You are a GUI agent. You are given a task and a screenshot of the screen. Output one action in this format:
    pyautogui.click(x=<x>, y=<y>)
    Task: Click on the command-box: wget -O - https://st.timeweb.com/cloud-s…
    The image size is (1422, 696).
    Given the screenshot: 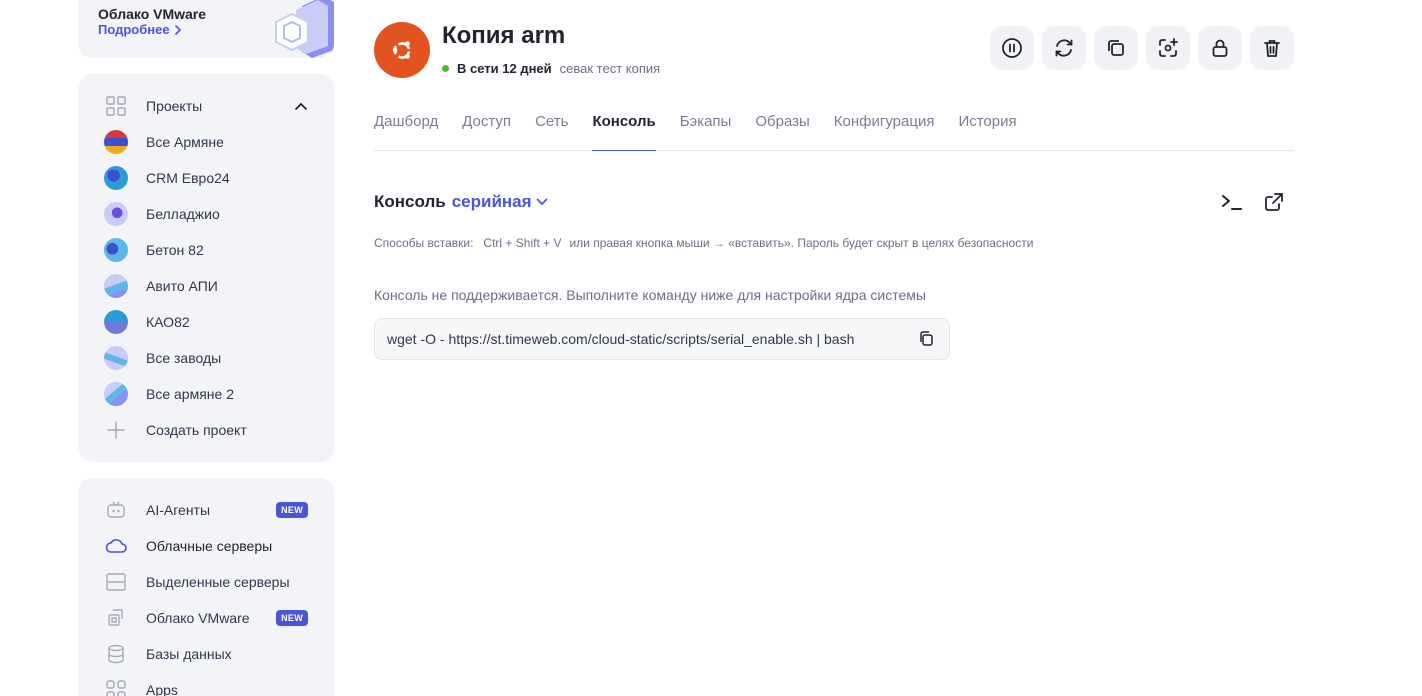 What is the action you would take?
    pyautogui.click(x=662, y=339)
    